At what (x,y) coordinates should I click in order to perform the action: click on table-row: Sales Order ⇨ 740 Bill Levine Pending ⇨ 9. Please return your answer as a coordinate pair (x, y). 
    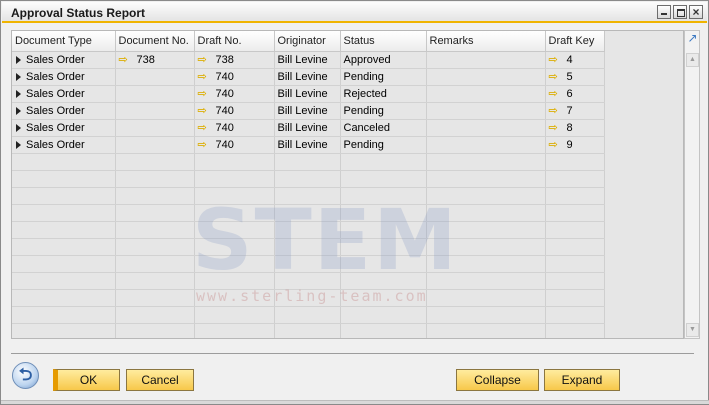
    Looking at the image, I should click on (308, 145).